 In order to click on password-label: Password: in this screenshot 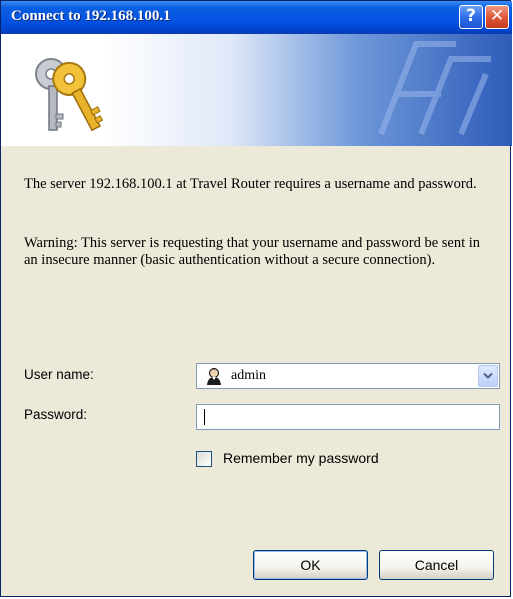, I will do `click(56, 414)`.